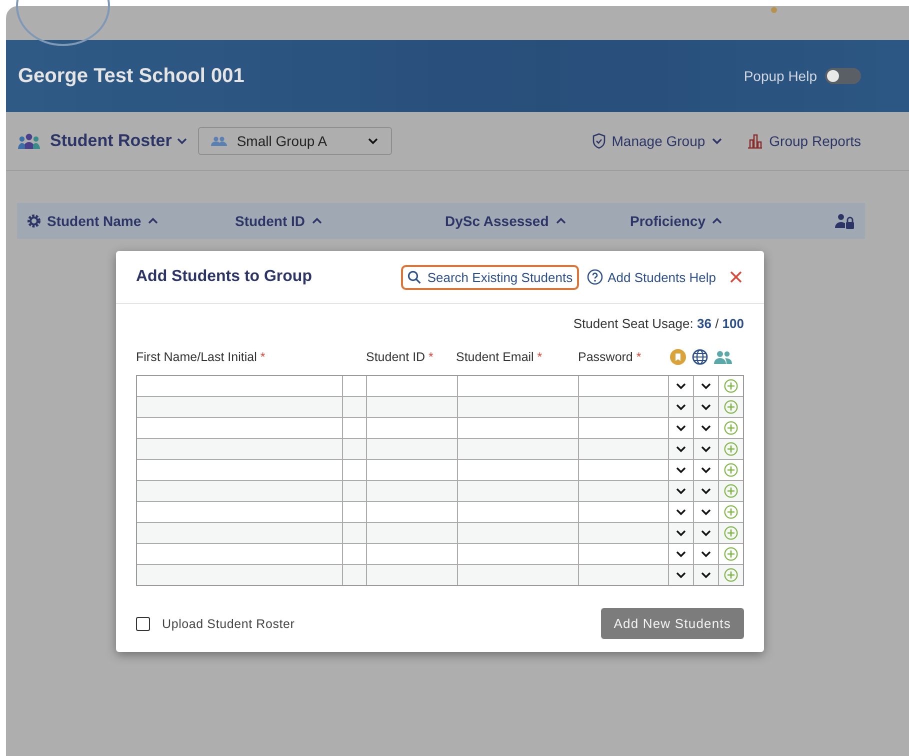  Describe the element at coordinates (732, 221) in the screenshot. I see `column-header: Proficiency` at that location.